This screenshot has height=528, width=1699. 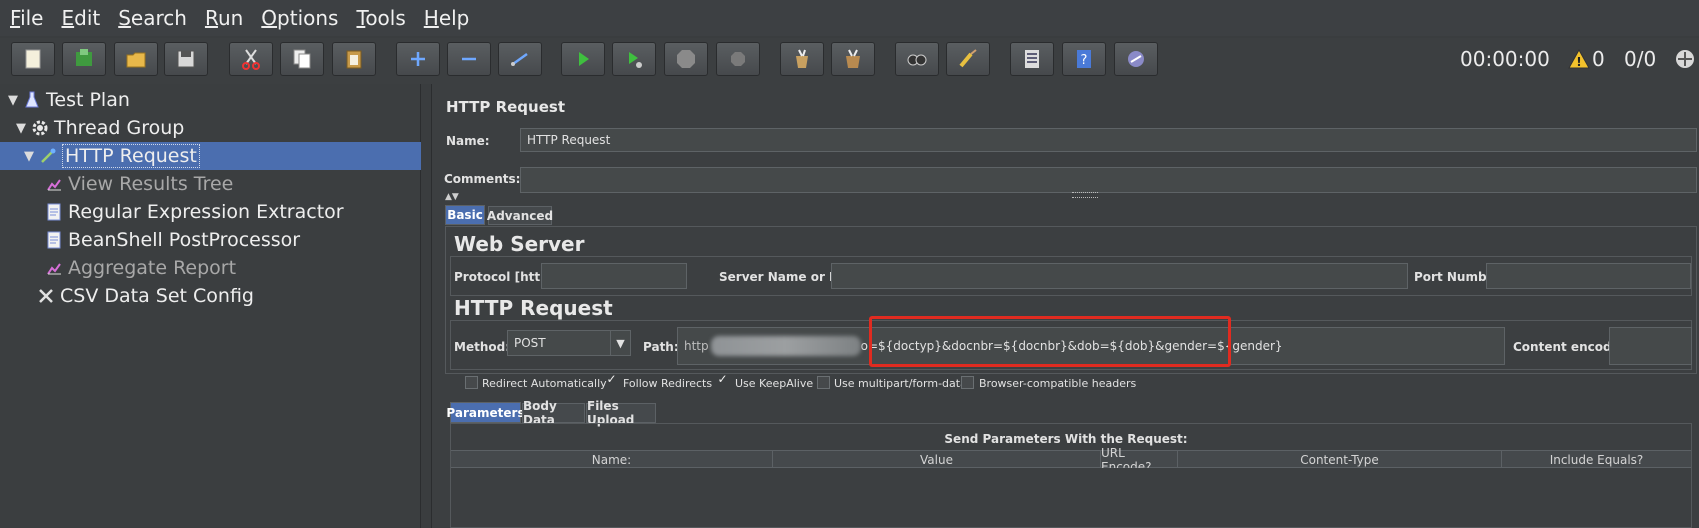 I want to click on method-value: POST, so click(x=530, y=343).